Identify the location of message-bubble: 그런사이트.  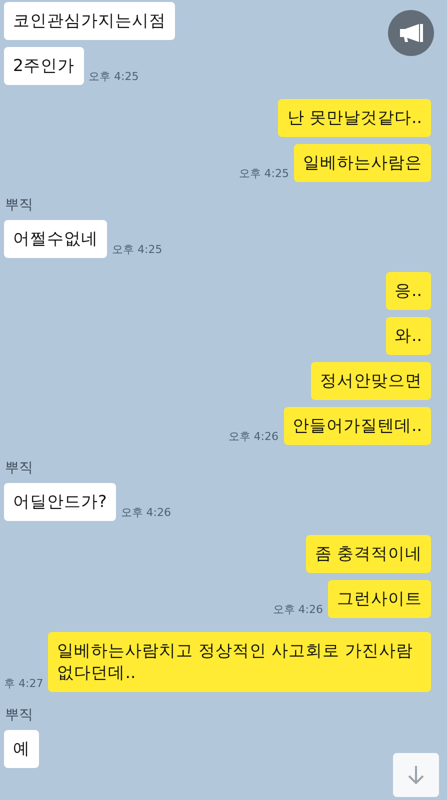
(379, 599).